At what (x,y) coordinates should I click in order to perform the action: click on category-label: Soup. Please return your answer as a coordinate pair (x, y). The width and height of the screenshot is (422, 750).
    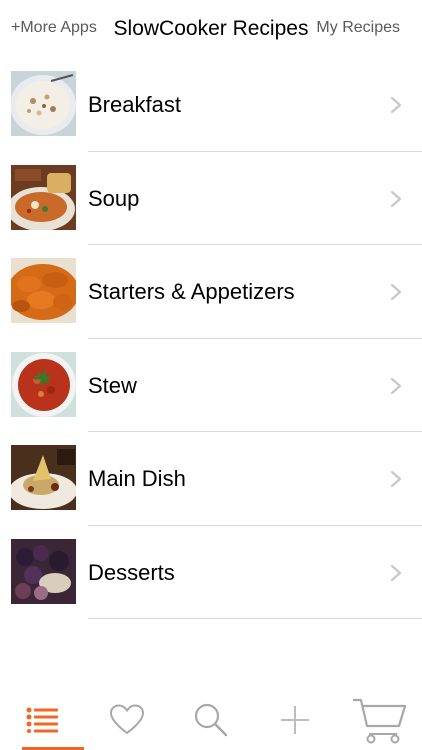
    Looking at the image, I should click on (114, 198).